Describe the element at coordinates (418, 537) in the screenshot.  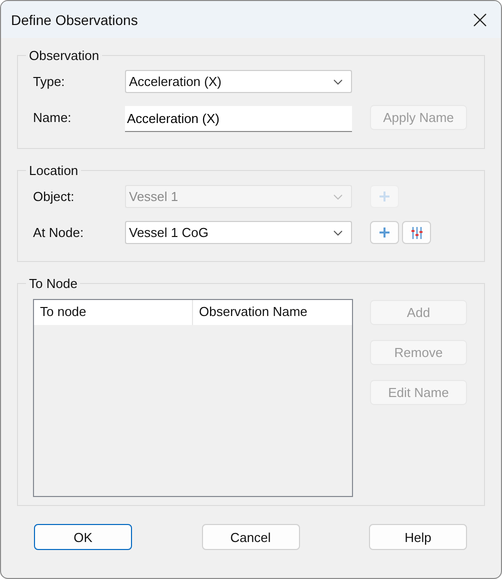
I see `dialog-button: Help` at that location.